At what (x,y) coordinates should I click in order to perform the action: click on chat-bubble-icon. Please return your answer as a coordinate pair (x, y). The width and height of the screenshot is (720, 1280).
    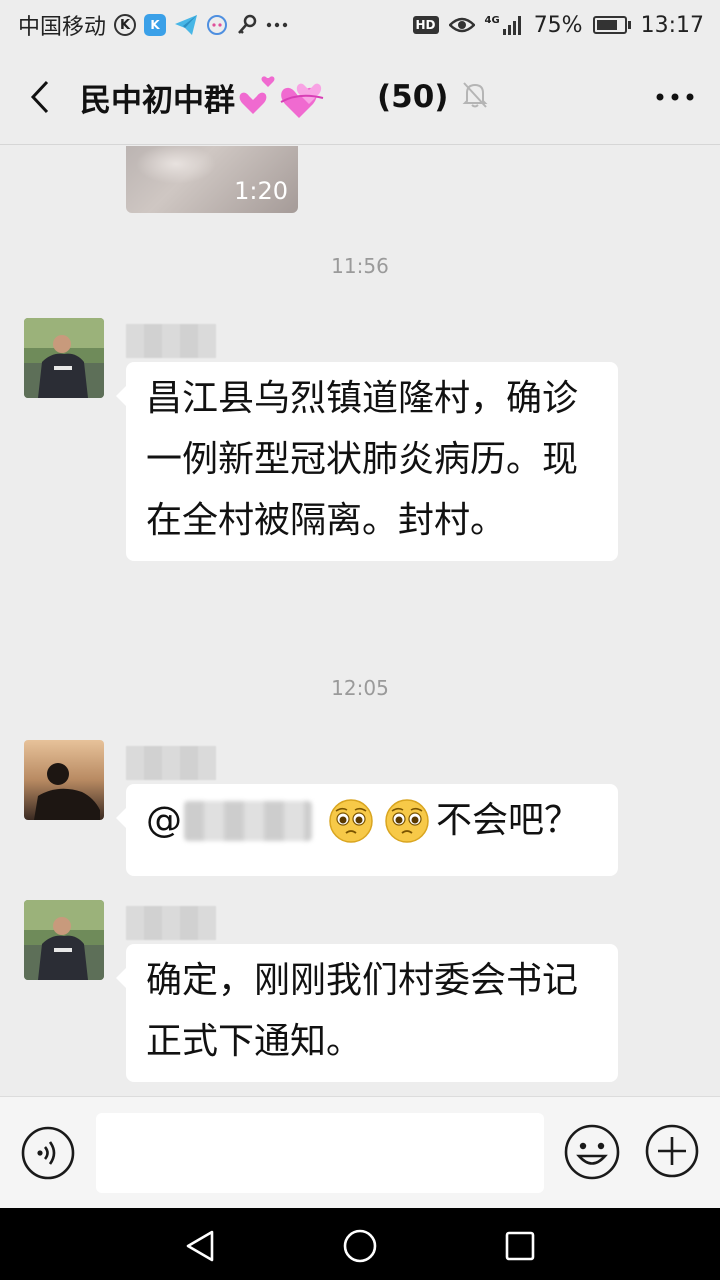
    Looking at the image, I should click on (217, 25).